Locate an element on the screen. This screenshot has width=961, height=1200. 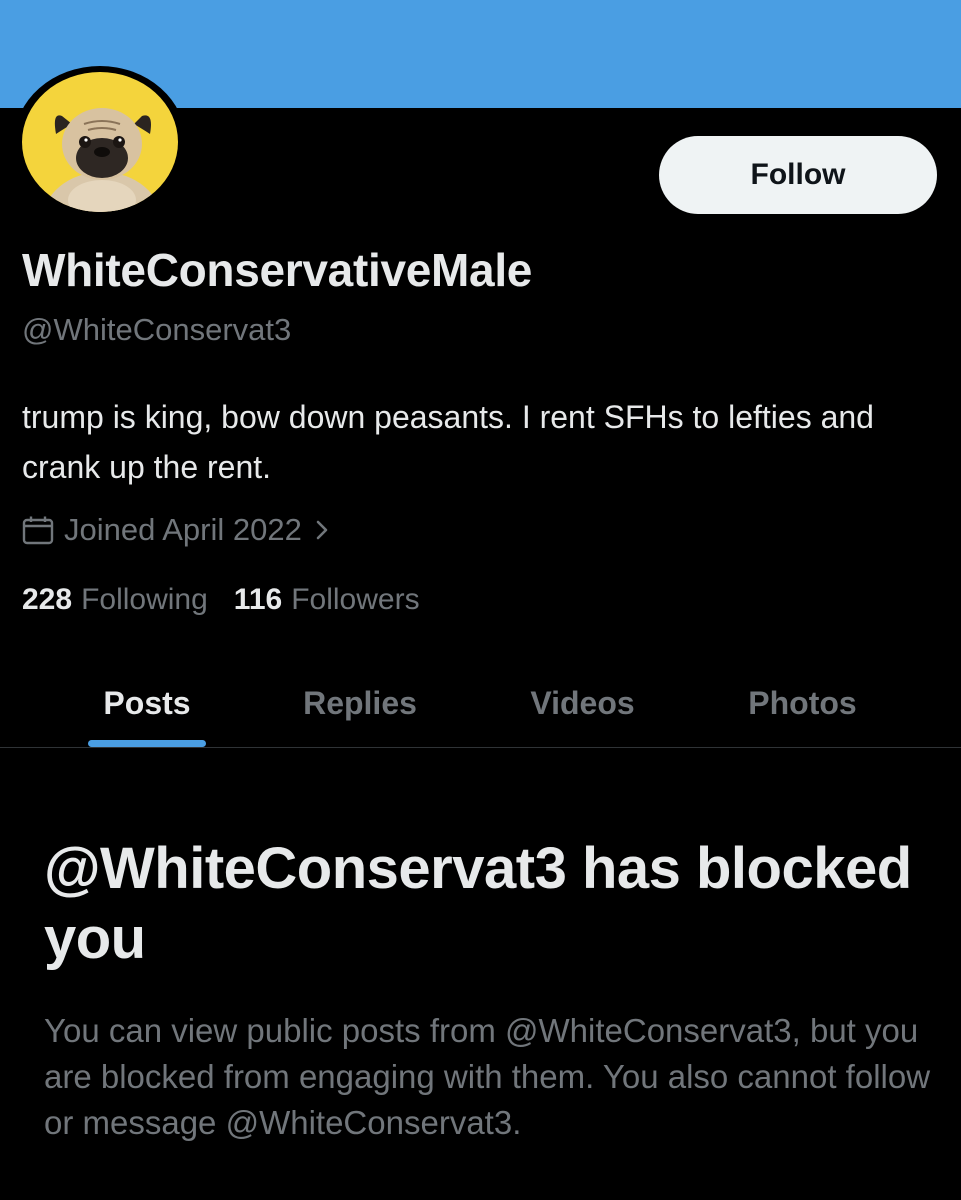
tab-replies: Replies is located at coordinates (360, 703).